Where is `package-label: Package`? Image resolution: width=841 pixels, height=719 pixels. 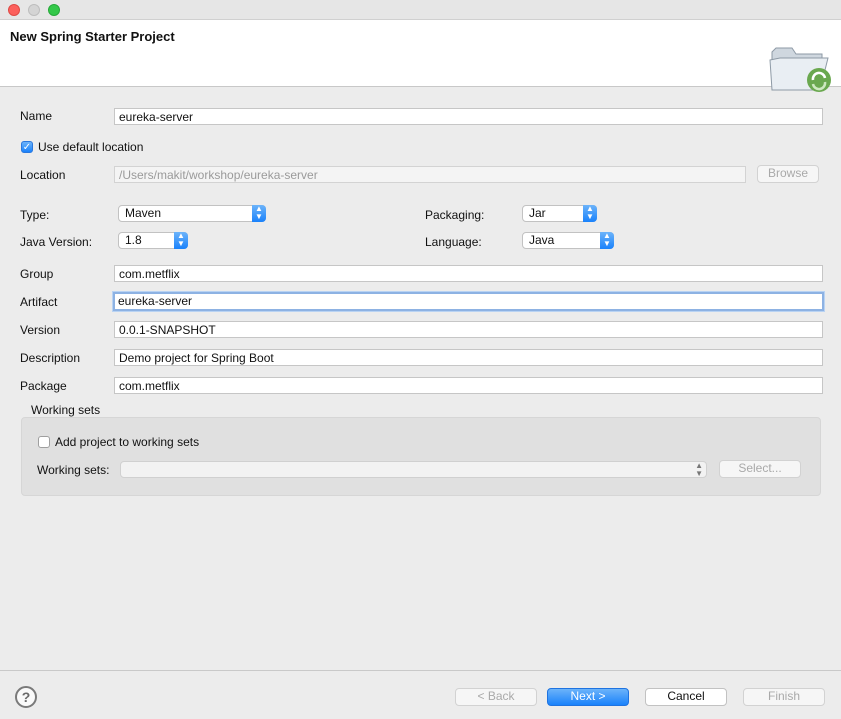
package-label: Package is located at coordinates (43, 386).